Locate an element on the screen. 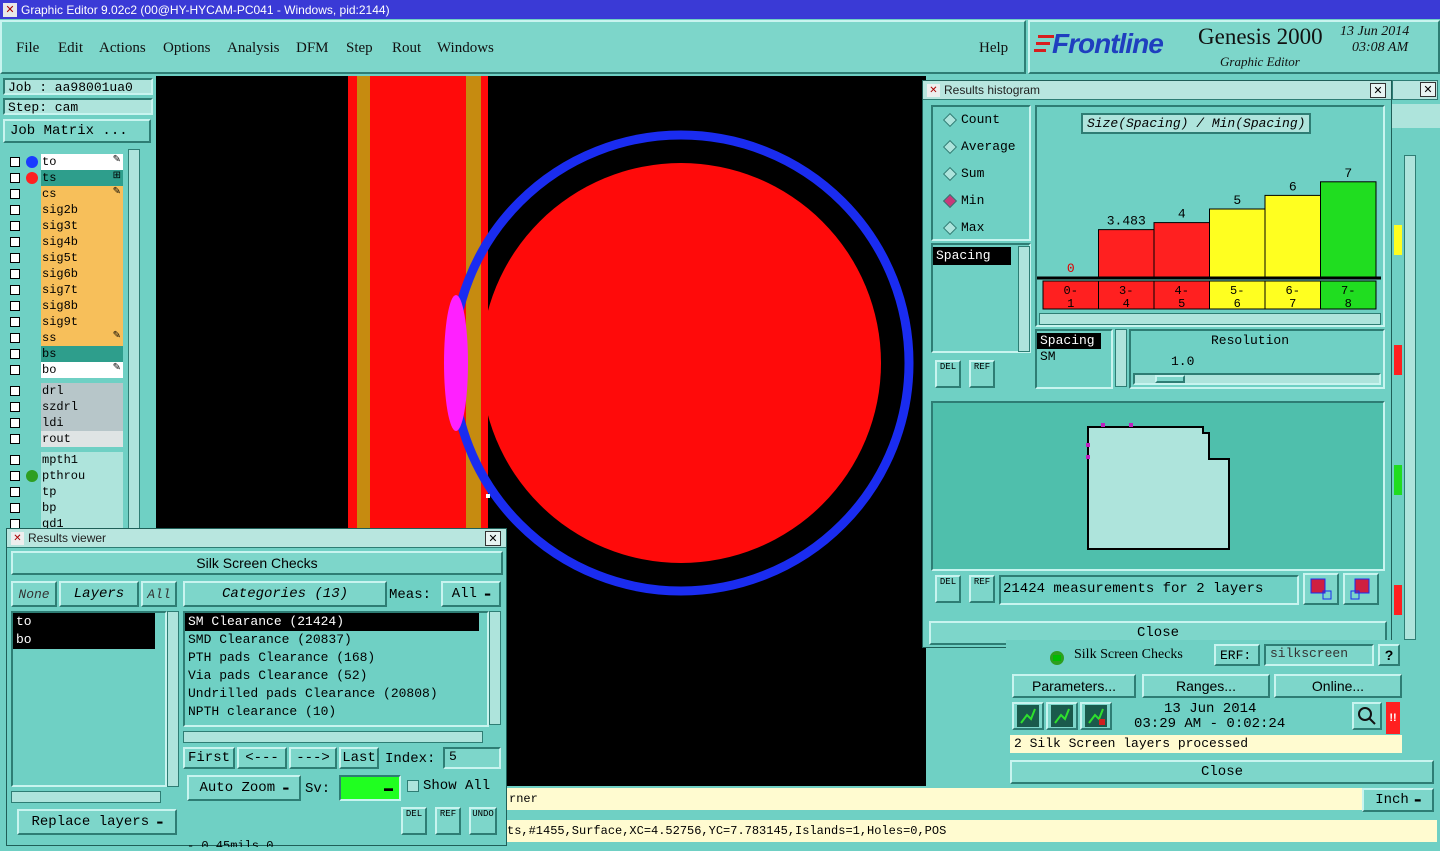 The height and width of the screenshot is (851, 1440). layer-name: ts is located at coordinates (82, 178).